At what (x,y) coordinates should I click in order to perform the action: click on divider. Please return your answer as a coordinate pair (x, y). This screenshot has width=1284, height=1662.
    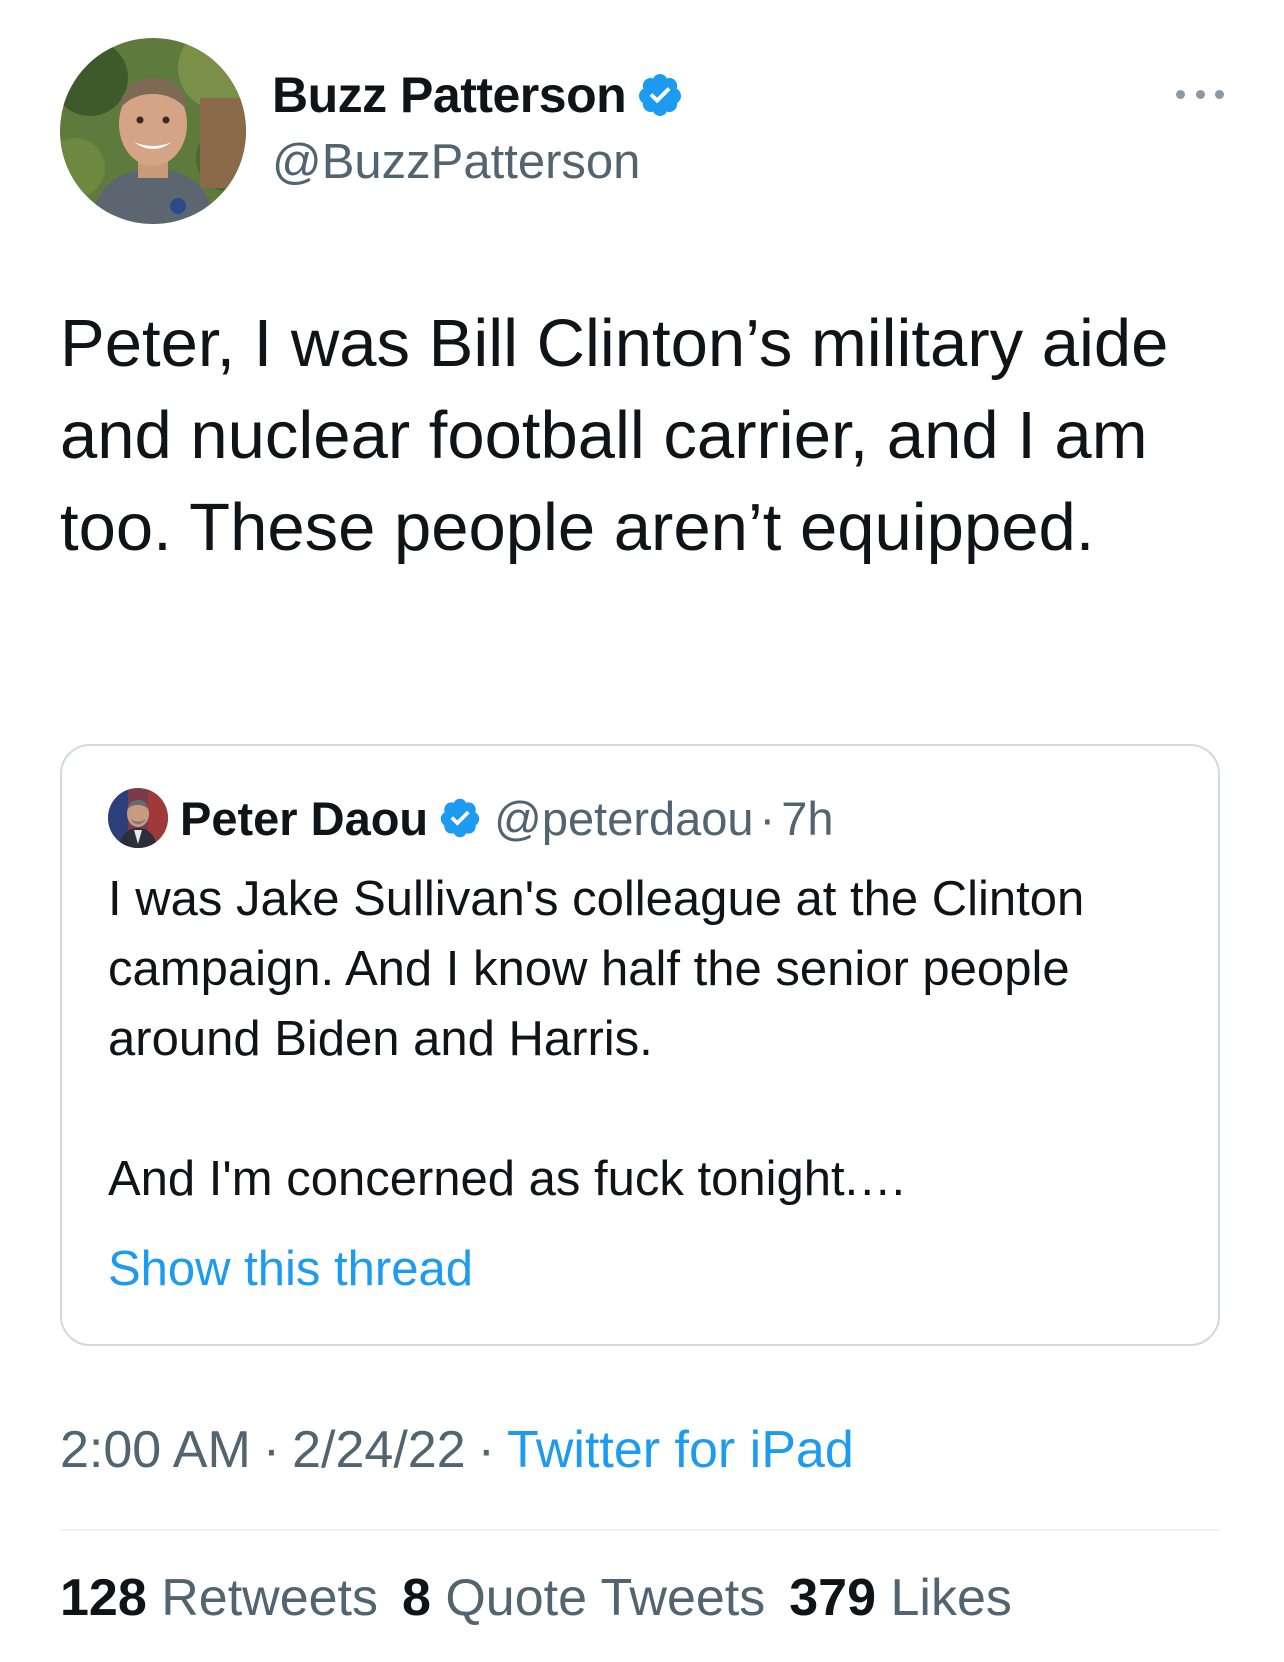
    Looking at the image, I should click on (640, 1530).